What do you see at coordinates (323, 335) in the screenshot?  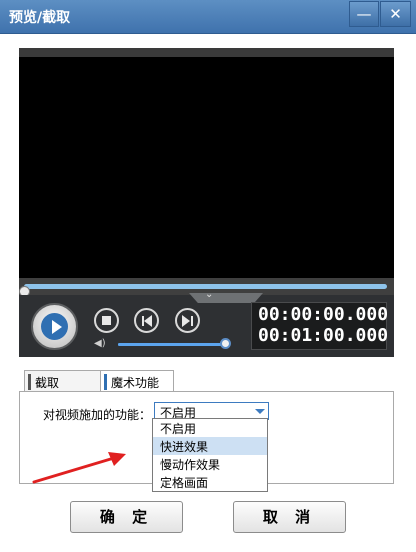 I see `total-time: 00:01:00.000` at bounding box center [323, 335].